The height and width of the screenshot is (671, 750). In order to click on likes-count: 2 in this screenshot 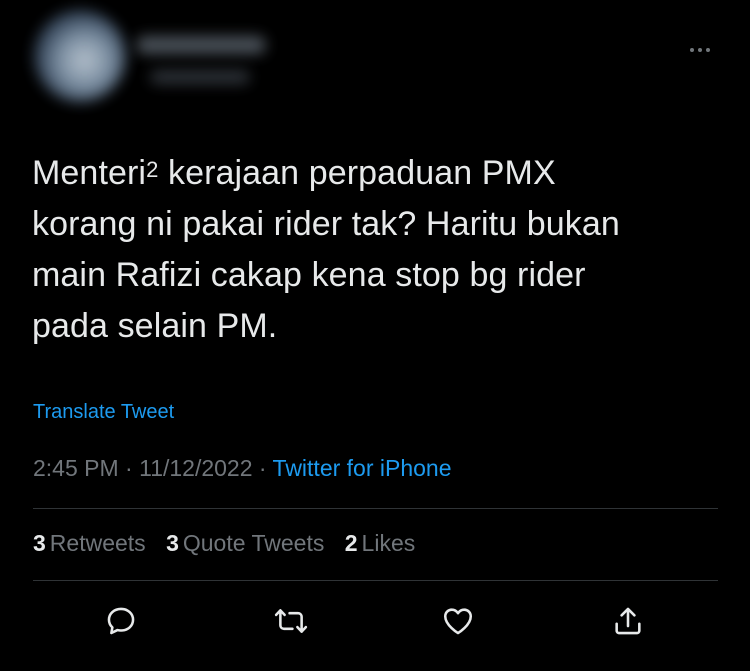, I will do `click(351, 543)`.